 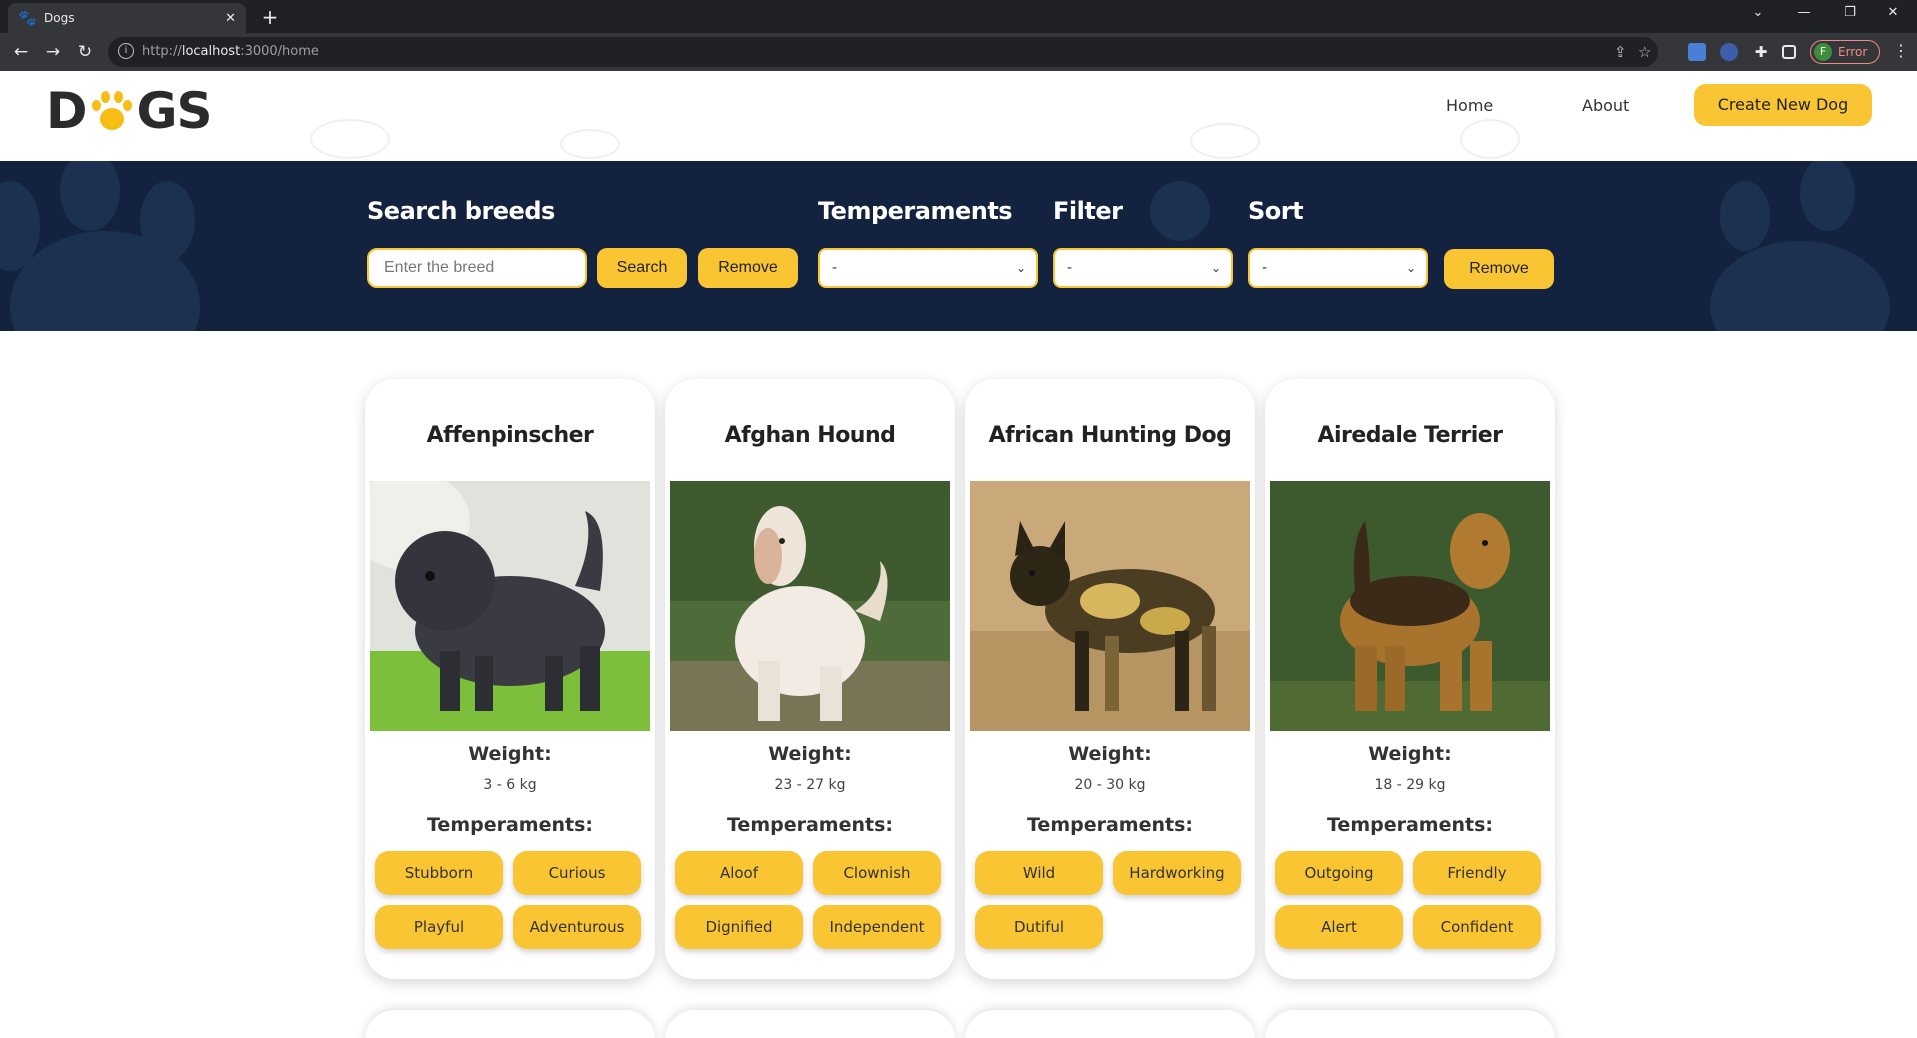 I want to click on filter-select-value: -, so click(x=1070, y=268).